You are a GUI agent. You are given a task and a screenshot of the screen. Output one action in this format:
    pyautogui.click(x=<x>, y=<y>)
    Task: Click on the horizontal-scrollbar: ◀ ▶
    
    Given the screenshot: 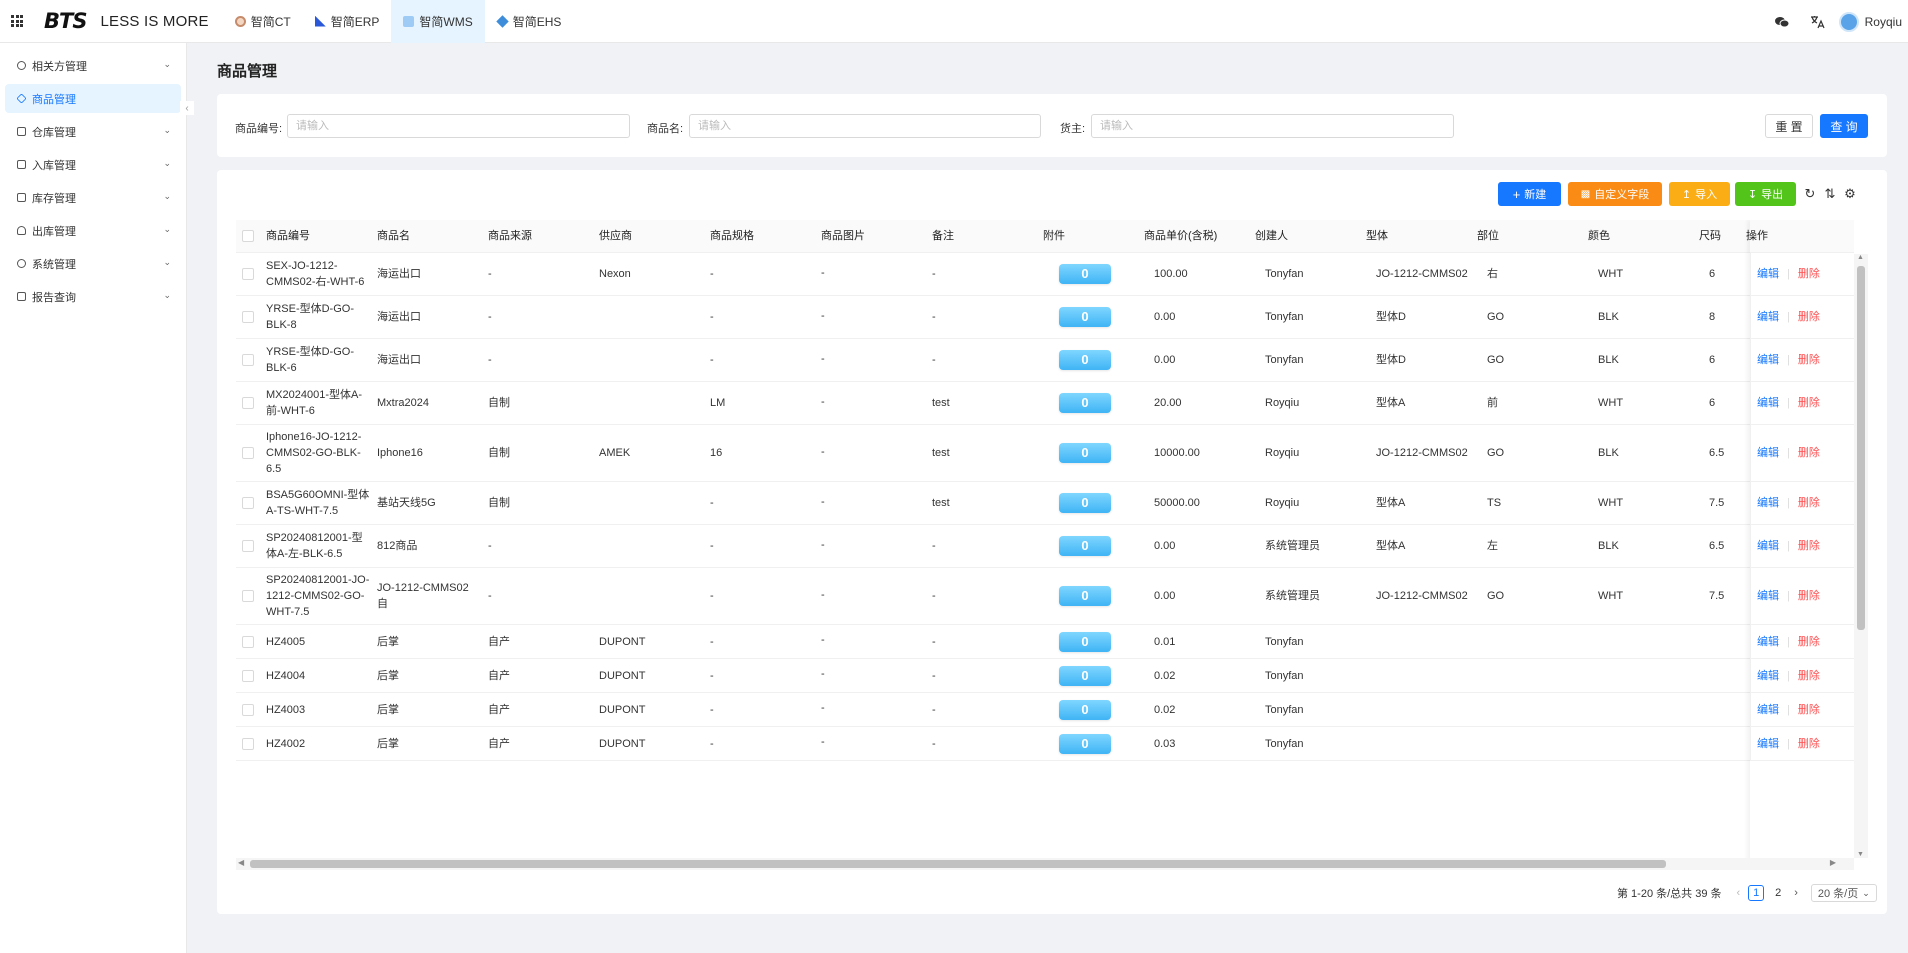 What is the action you would take?
    pyautogui.click(x=1045, y=864)
    